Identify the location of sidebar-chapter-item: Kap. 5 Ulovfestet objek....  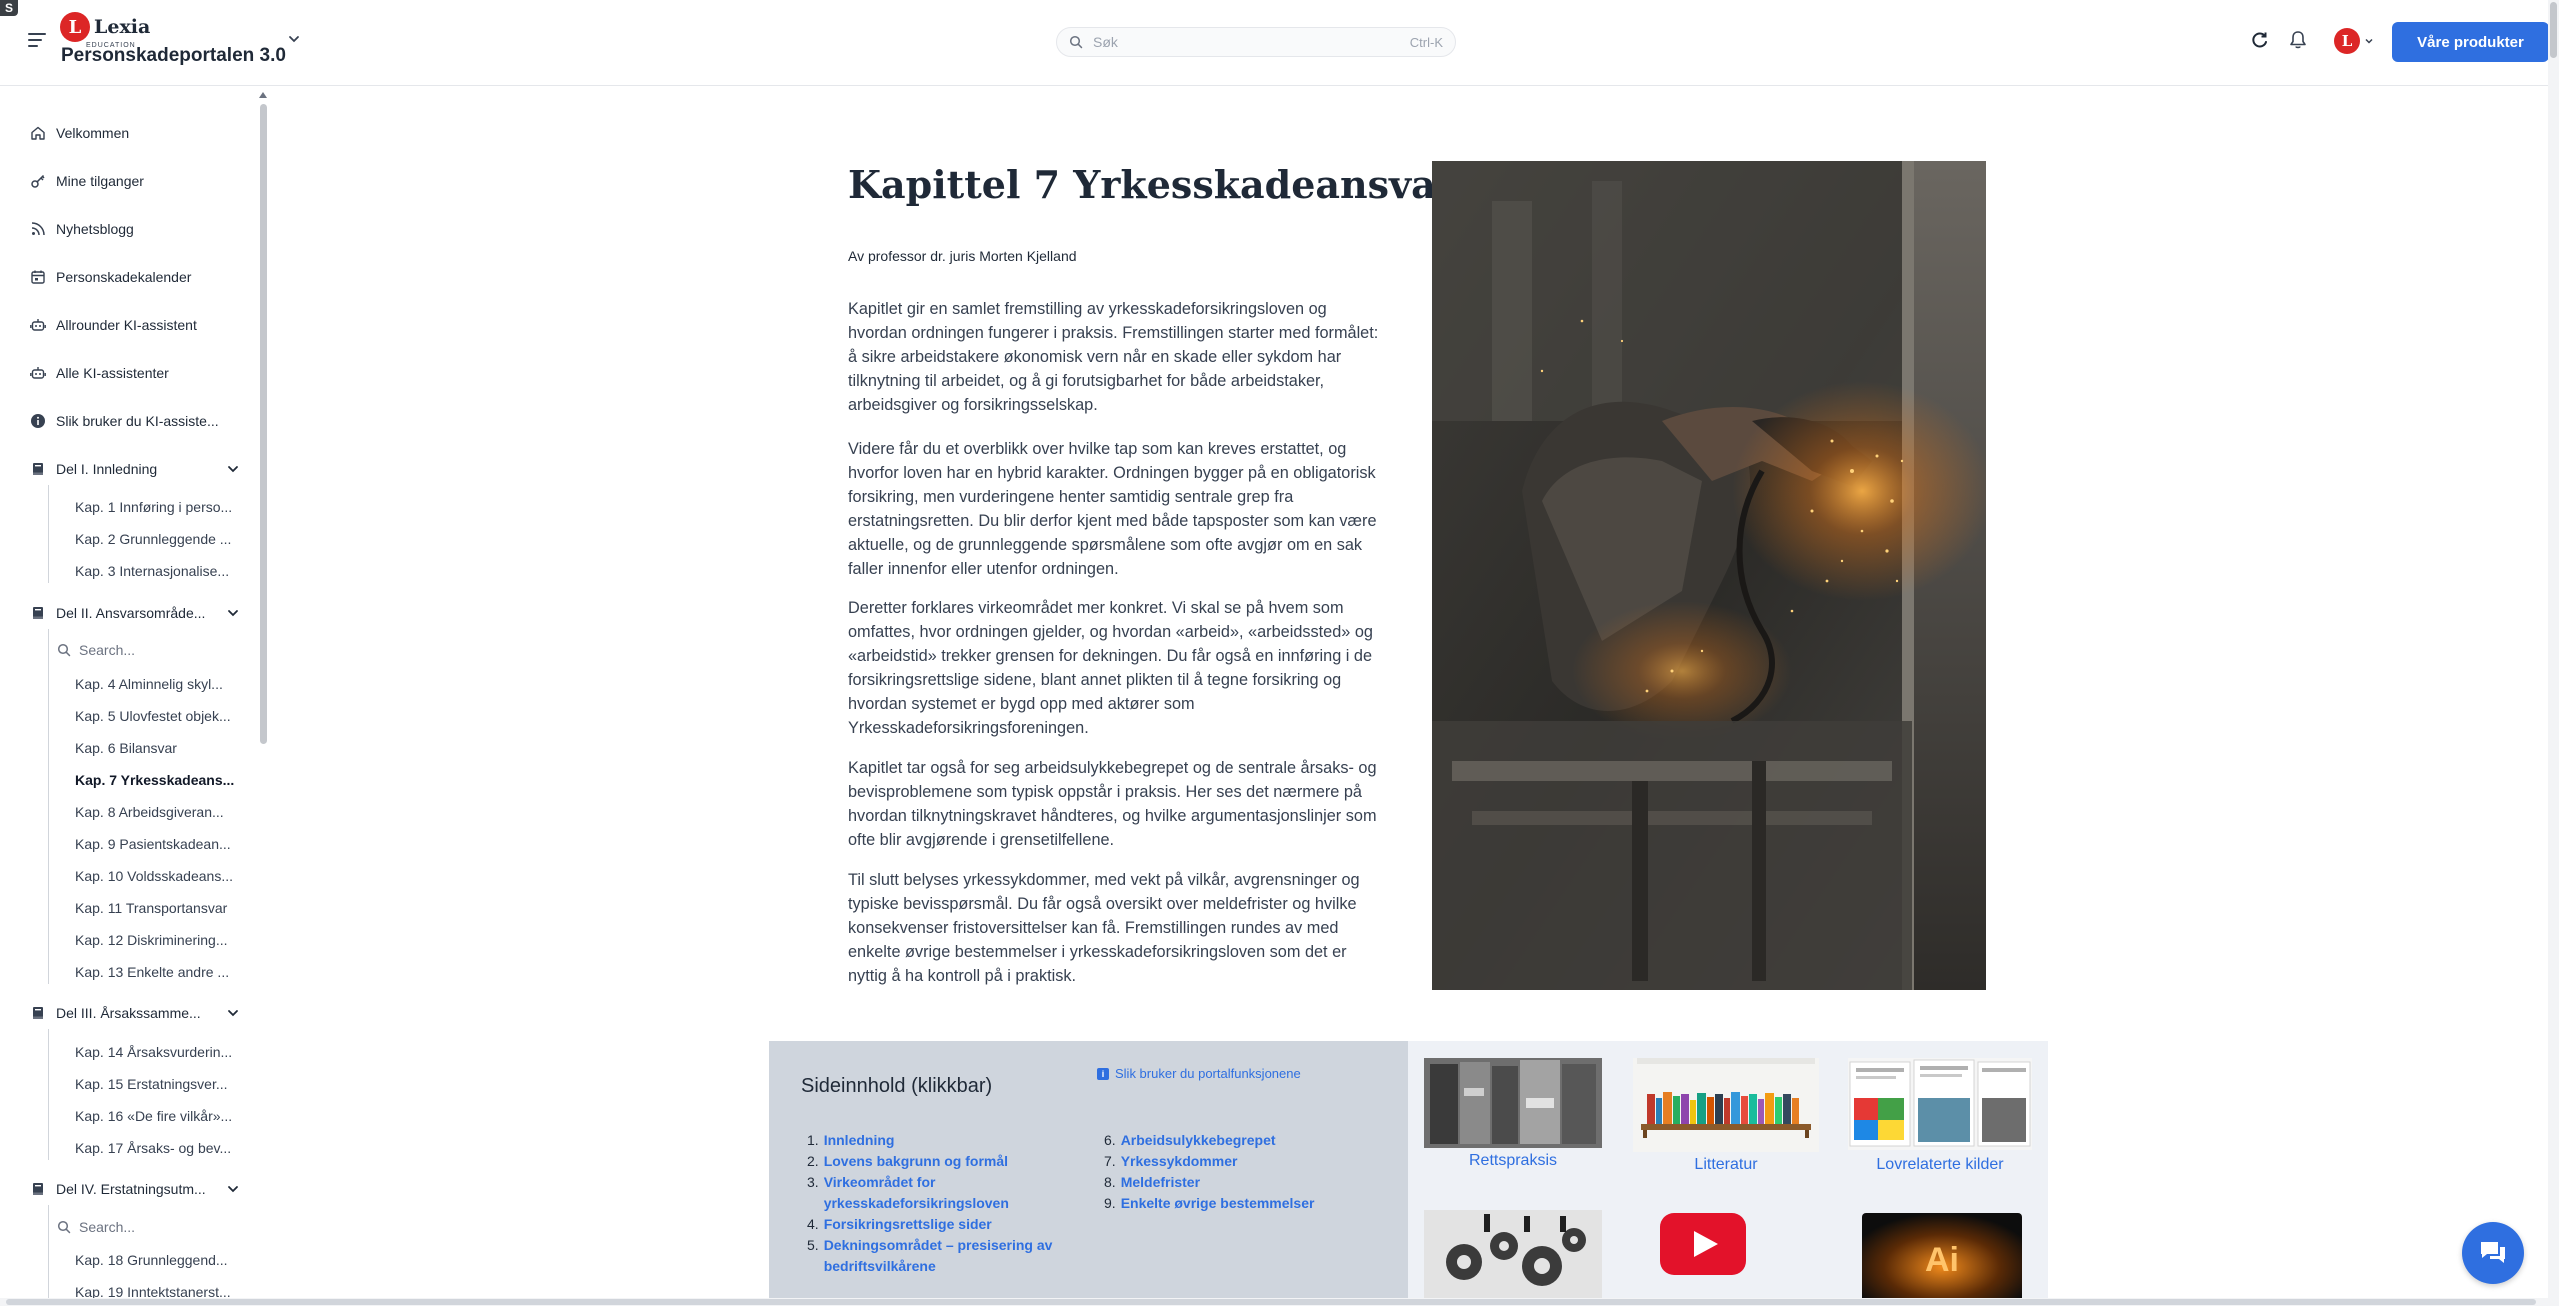
(157, 716).